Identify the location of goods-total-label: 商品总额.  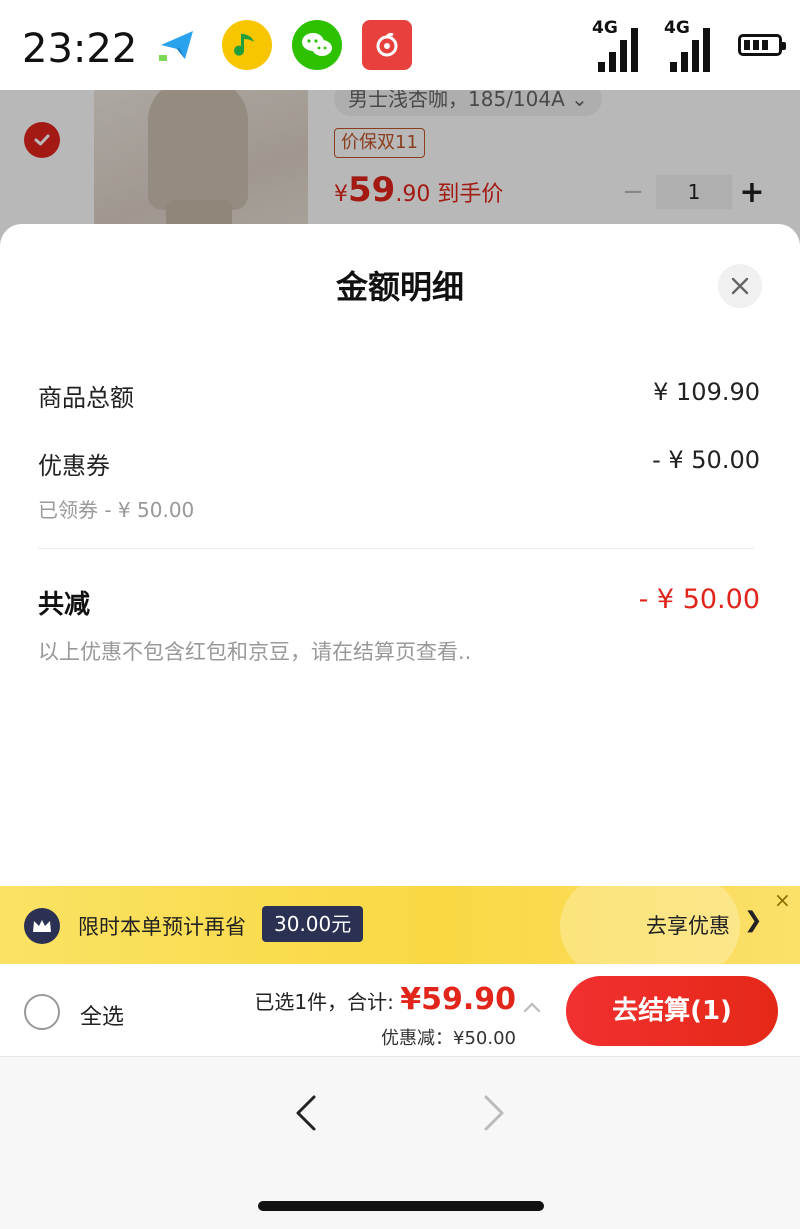
(86, 398).